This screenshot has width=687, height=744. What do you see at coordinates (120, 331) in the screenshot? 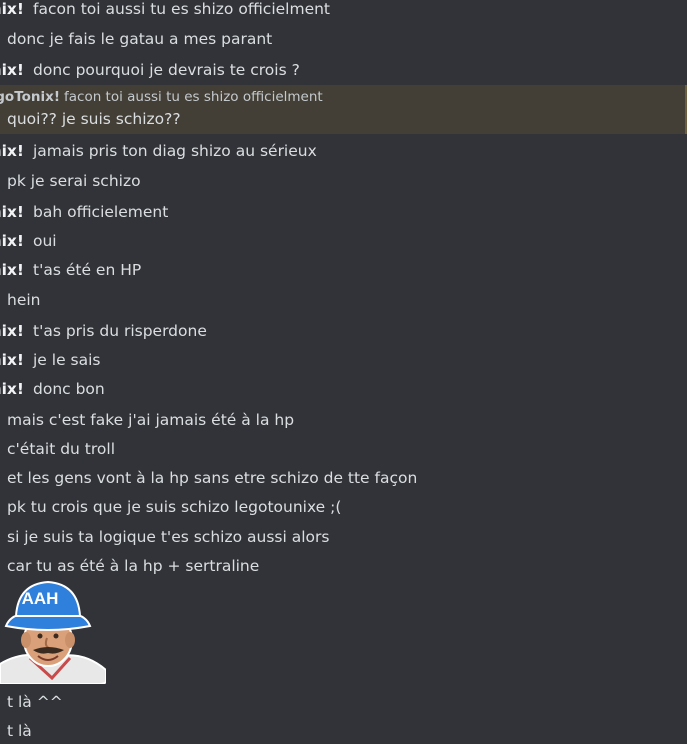
I see `message-text: t'as pris du risperdone` at bounding box center [120, 331].